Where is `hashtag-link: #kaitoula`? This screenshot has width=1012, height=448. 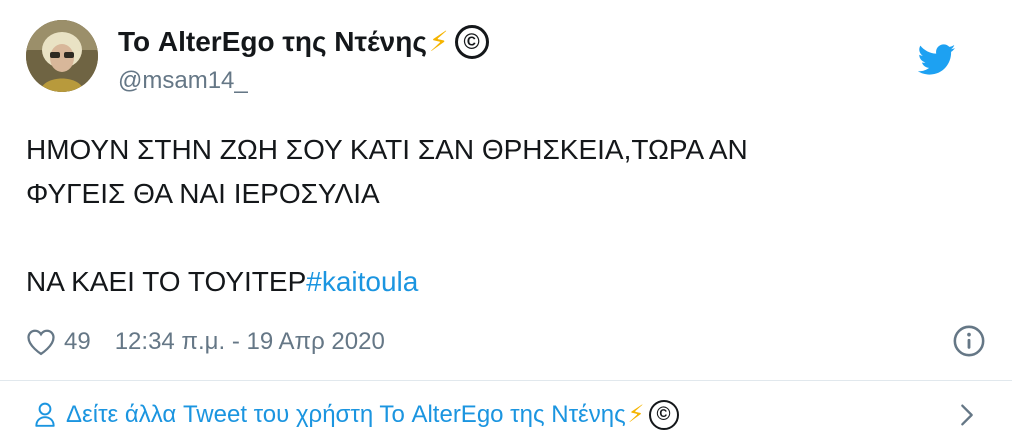
hashtag-link: #kaitoula is located at coordinates (362, 281).